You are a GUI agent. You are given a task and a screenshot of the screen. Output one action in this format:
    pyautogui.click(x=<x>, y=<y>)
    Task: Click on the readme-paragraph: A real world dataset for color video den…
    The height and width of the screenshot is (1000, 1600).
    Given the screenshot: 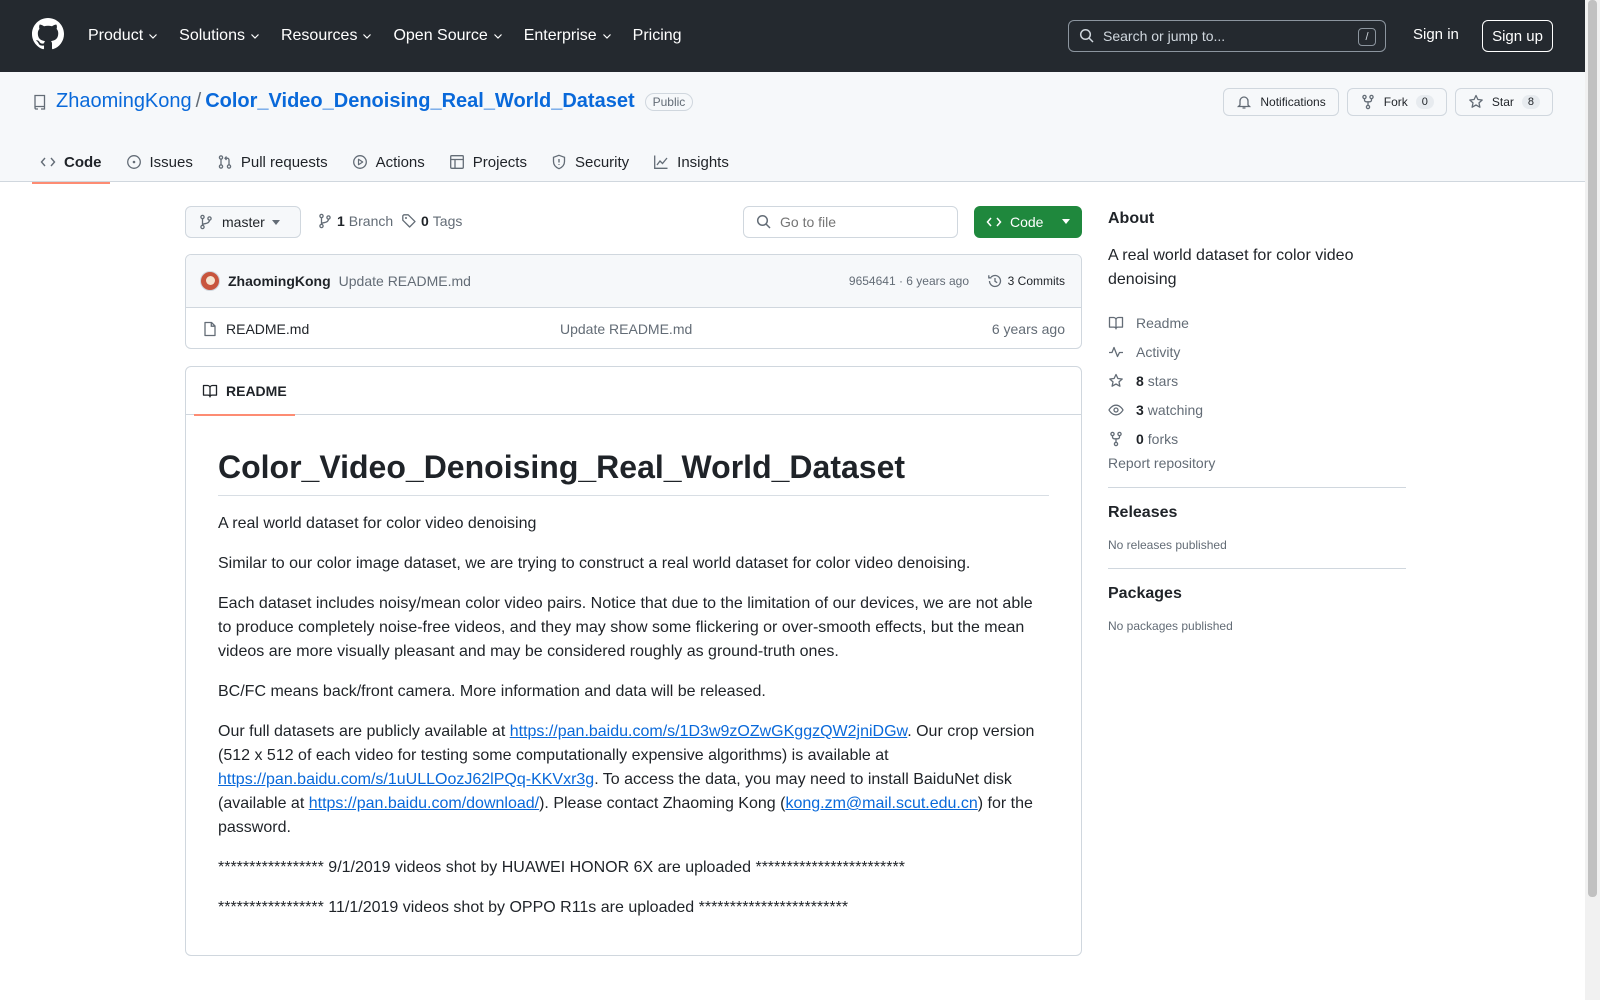 What is the action you would take?
    pyautogui.click(x=377, y=523)
    